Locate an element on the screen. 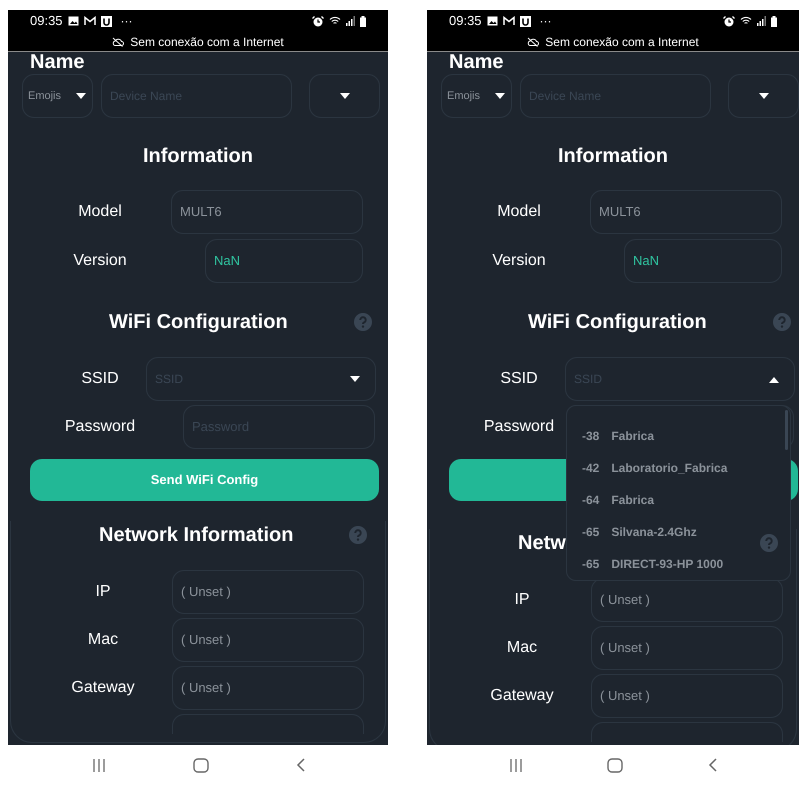 This screenshot has height=785, width=799. section-title: Netw is located at coordinates (542, 543).